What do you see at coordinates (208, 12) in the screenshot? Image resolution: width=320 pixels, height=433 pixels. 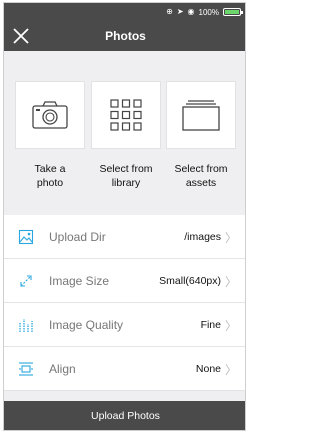 I see `battery-percentage: 100%` at bounding box center [208, 12].